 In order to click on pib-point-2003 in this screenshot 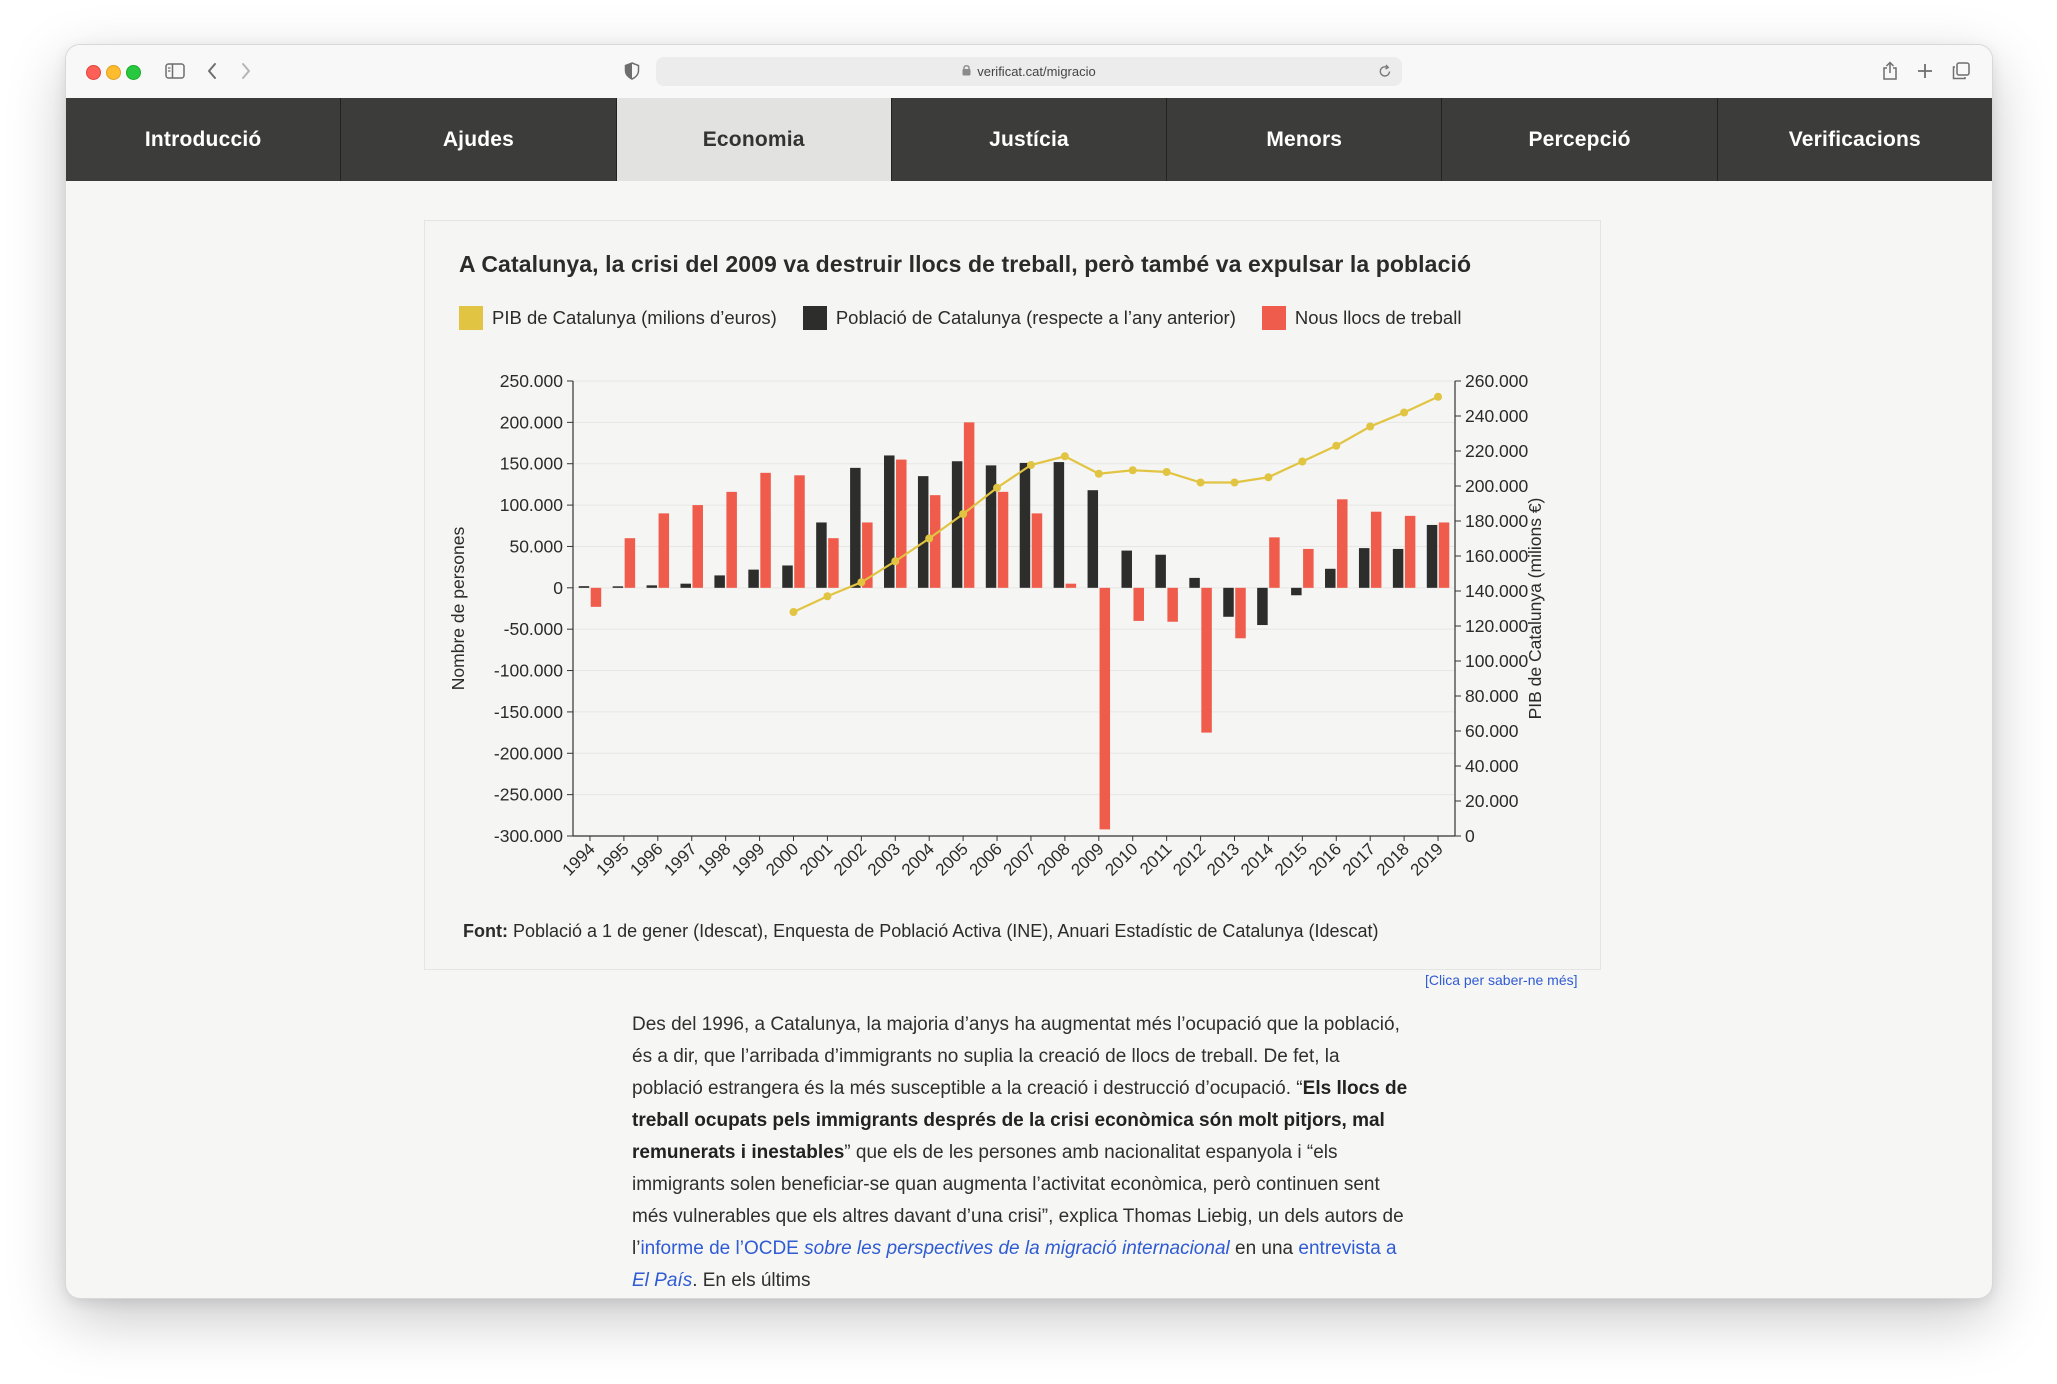, I will do `click(895, 561)`.